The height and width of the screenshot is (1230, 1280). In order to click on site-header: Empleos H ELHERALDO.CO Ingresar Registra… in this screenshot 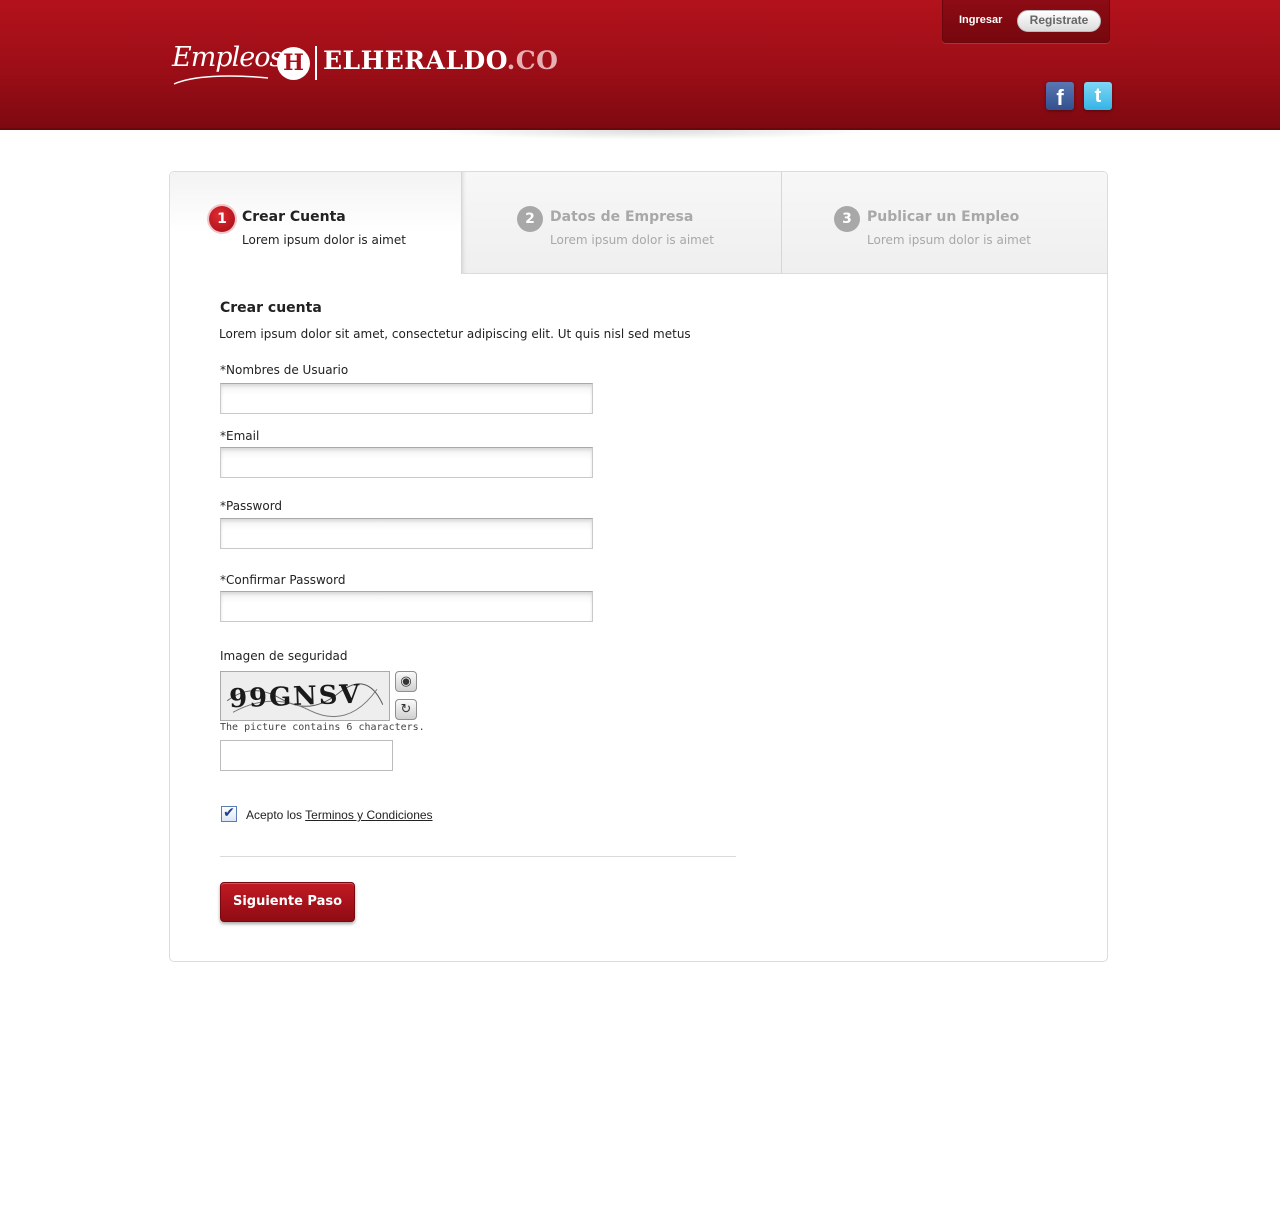, I will do `click(640, 65)`.